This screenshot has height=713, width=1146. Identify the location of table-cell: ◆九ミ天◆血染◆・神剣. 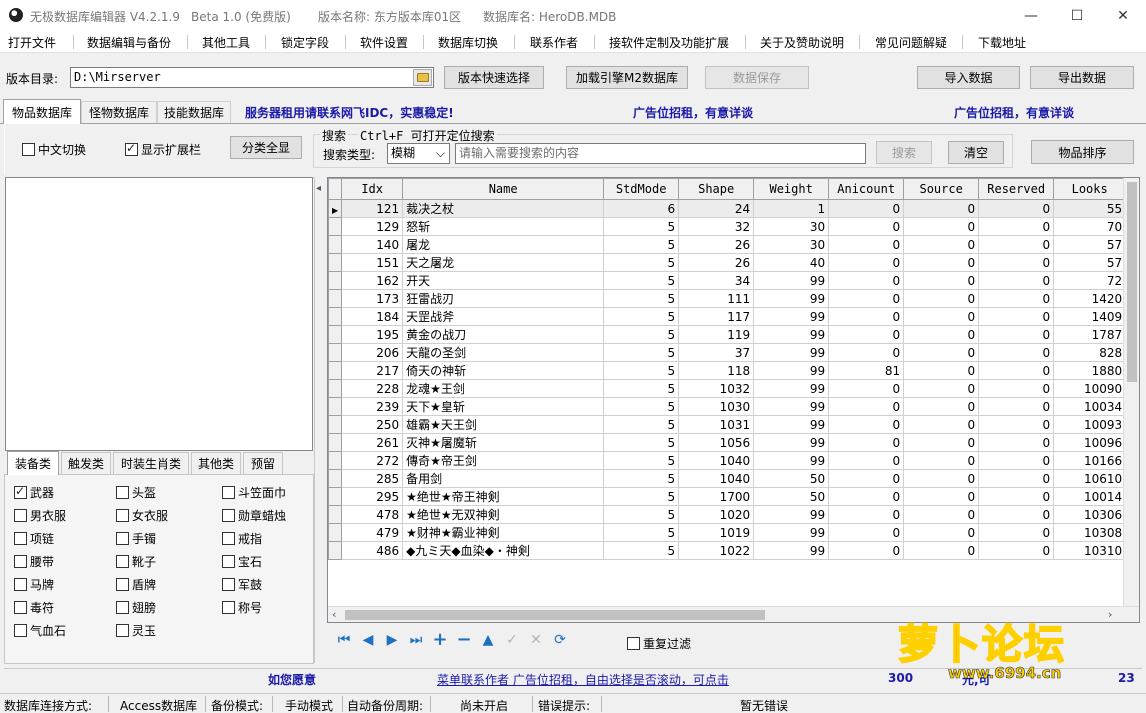
(503, 550).